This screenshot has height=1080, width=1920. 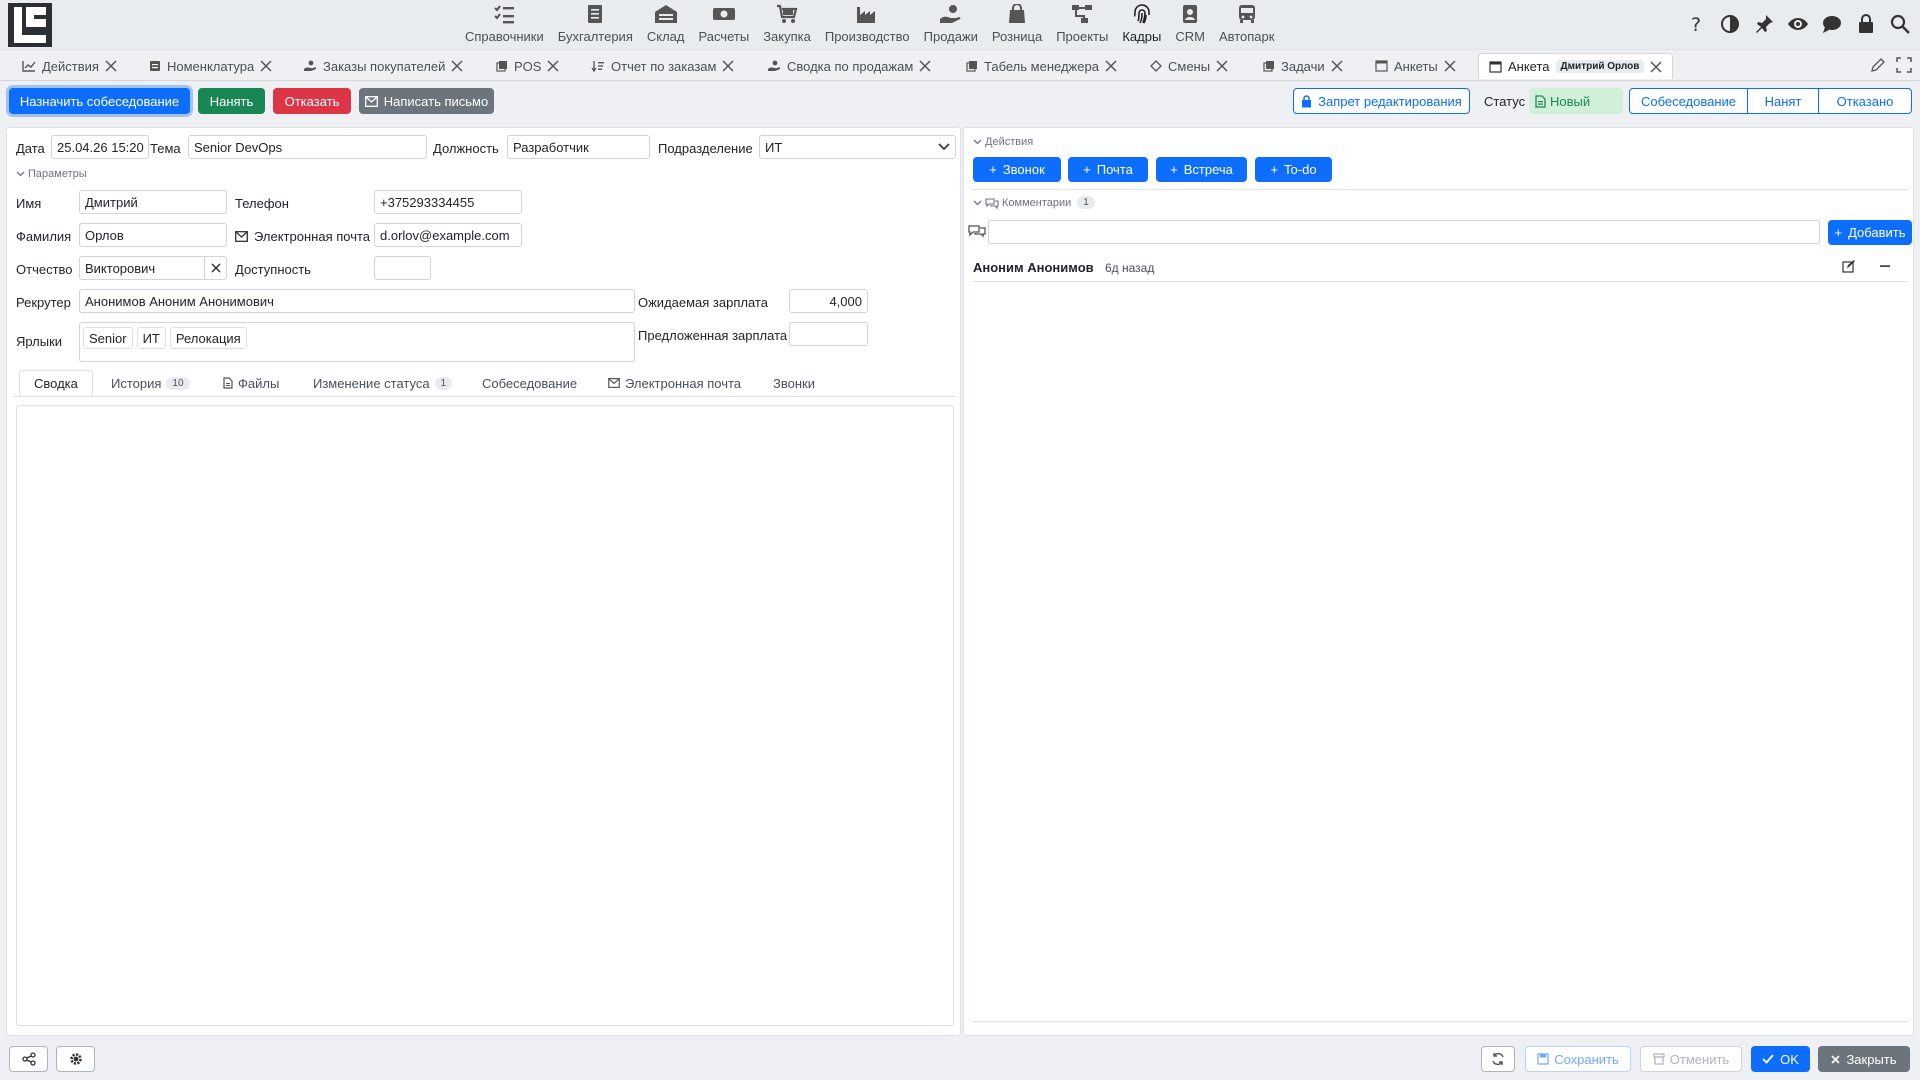 I want to click on chat-icon, so click(x=1832, y=24).